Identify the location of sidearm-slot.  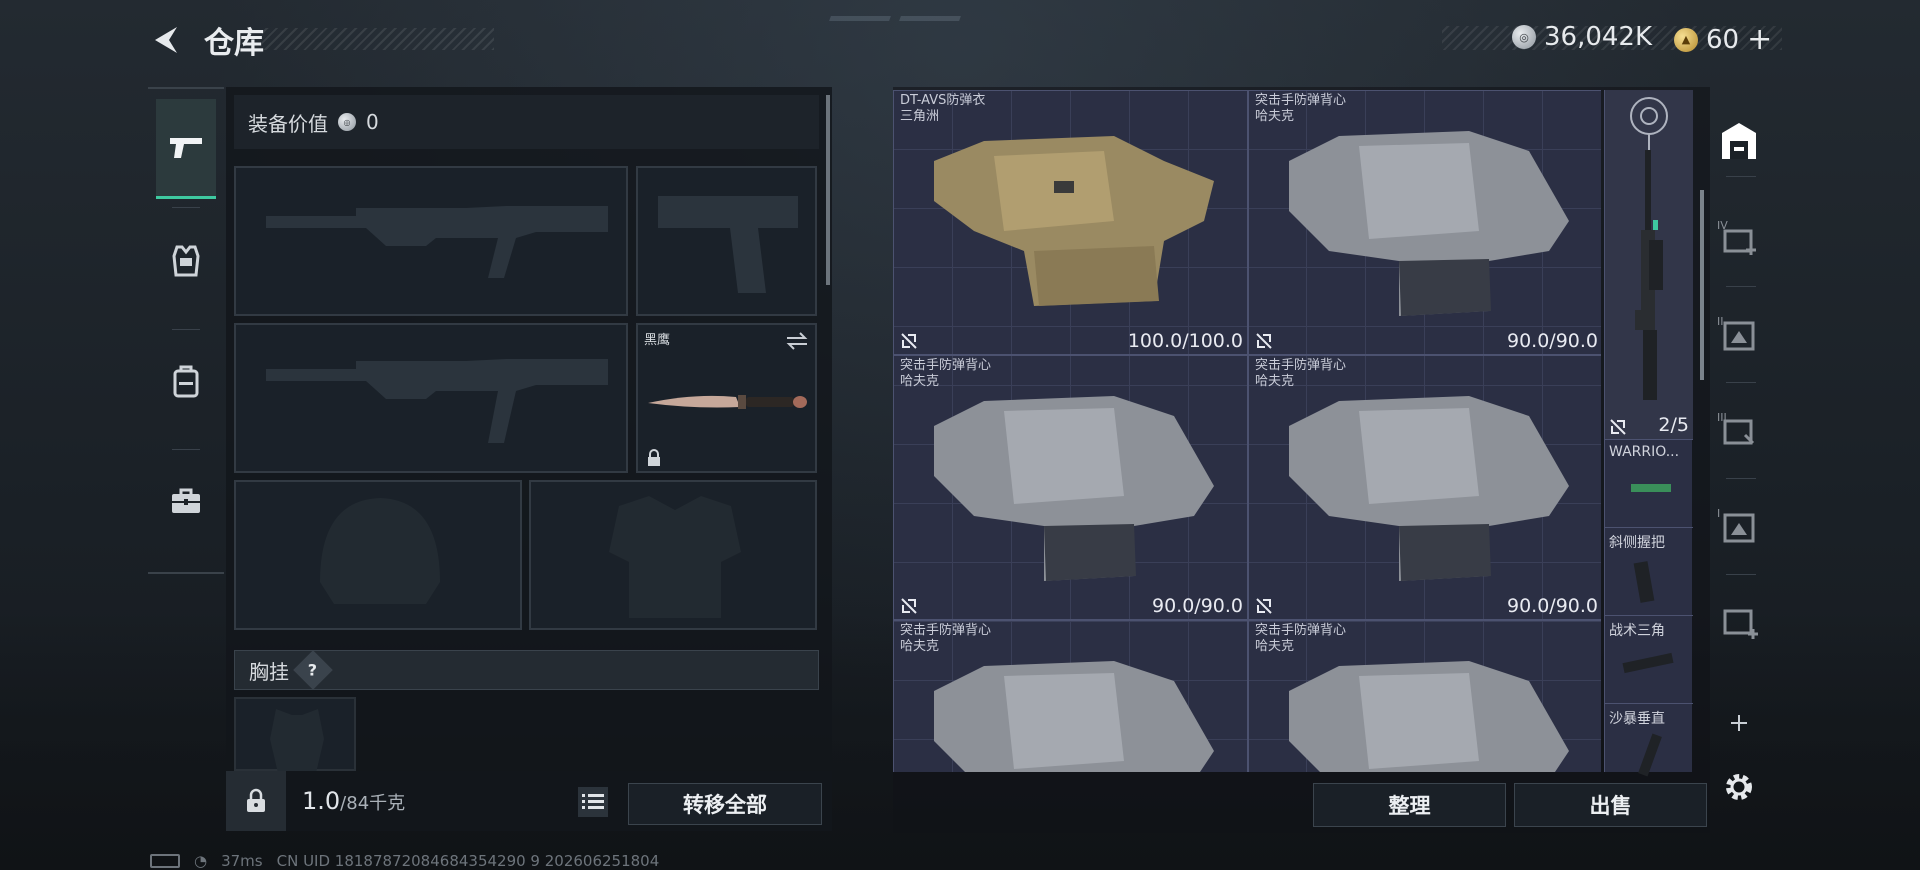
(726, 241).